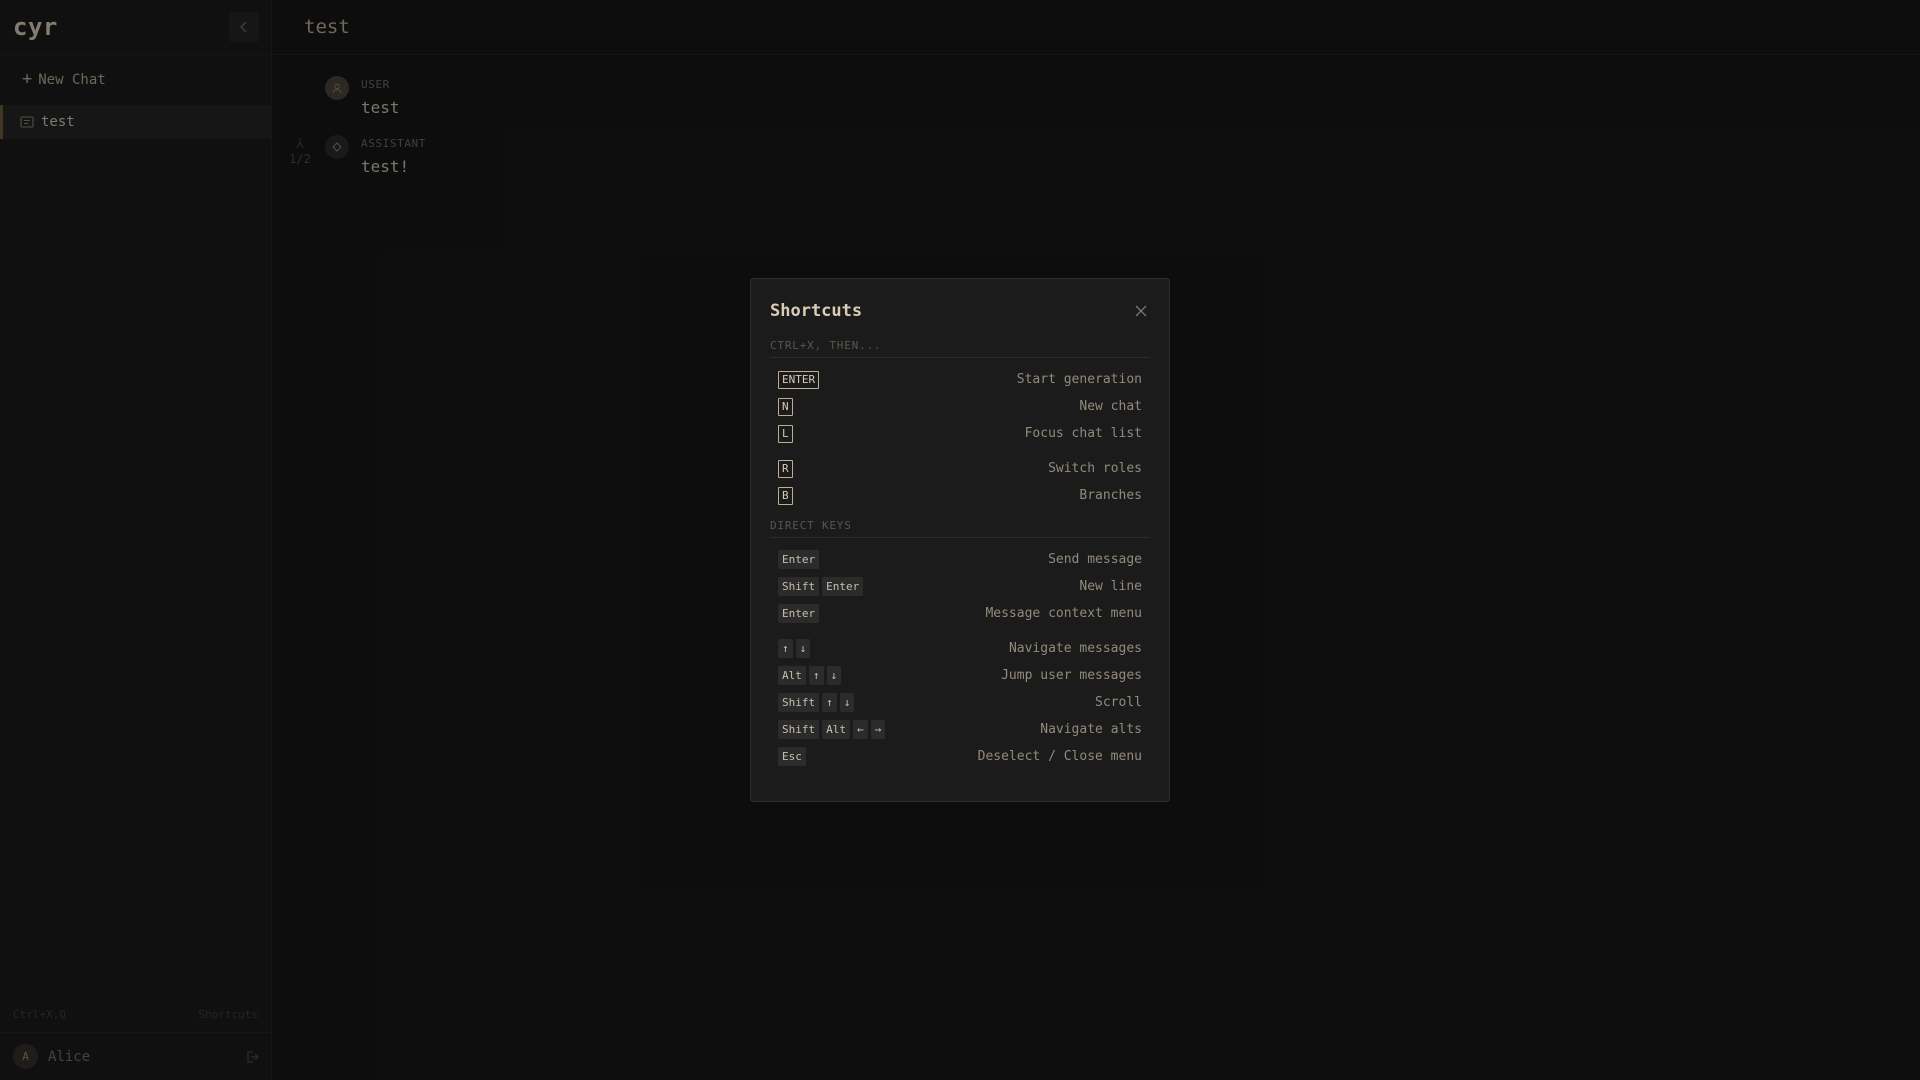 This screenshot has height=1080, width=1920. I want to click on shortcut-row: Alt ↑ ↓ Jump user messages, so click(960, 675).